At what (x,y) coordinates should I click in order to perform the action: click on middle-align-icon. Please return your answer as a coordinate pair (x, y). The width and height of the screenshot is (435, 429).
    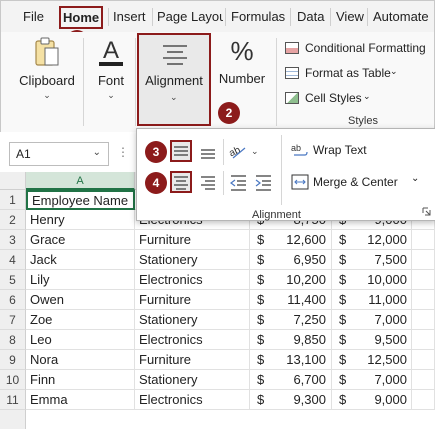
    Looking at the image, I should click on (181, 151).